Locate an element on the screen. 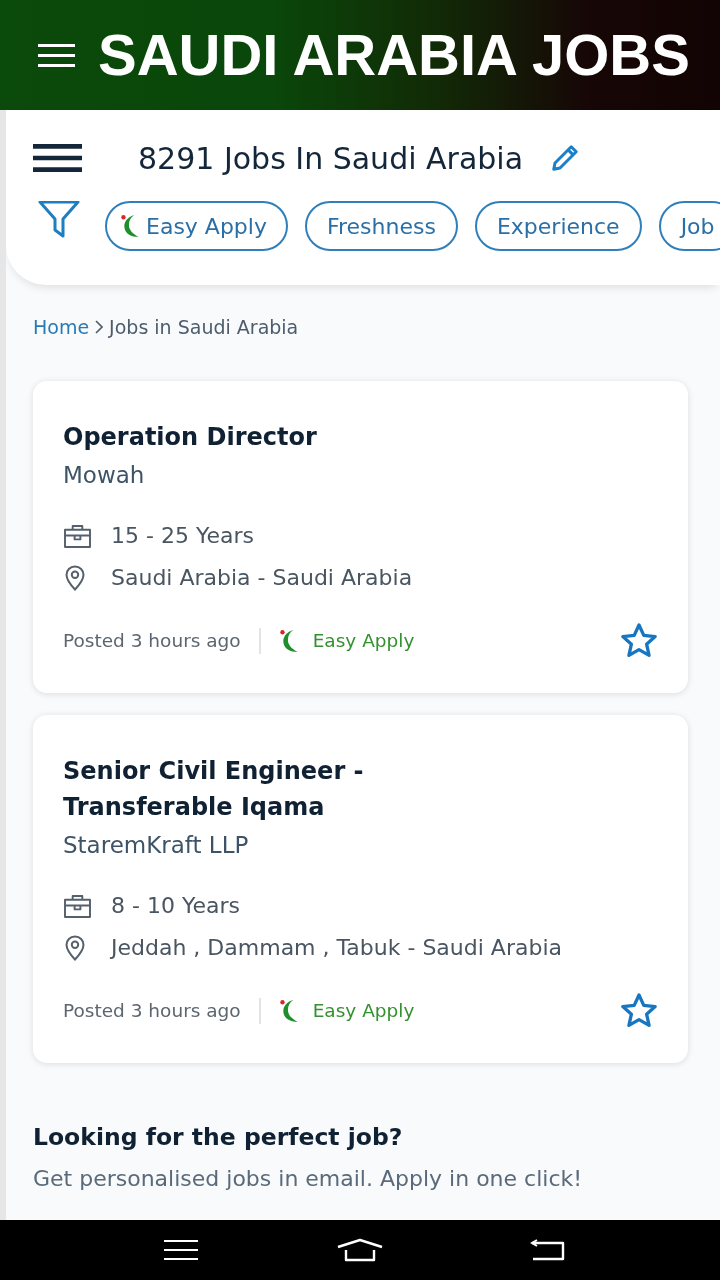 Image resolution: width=720 pixels, height=1280 pixels. page-title: 8291 Jobs In Saudi Arabia is located at coordinates (331, 158).